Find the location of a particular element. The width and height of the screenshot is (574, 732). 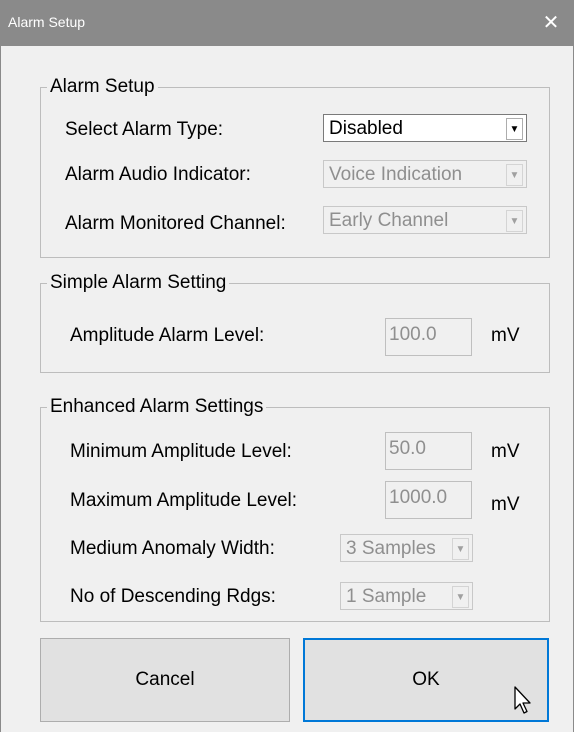

maximum-amplitude-level-value: 1000.0 is located at coordinates (418, 497).